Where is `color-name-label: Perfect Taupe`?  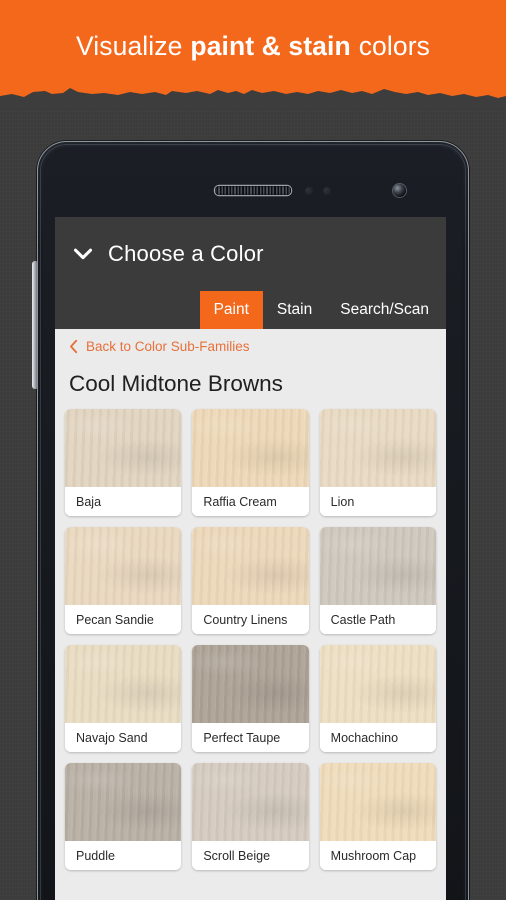
color-name-label: Perfect Taupe is located at coordinates (250, 737).